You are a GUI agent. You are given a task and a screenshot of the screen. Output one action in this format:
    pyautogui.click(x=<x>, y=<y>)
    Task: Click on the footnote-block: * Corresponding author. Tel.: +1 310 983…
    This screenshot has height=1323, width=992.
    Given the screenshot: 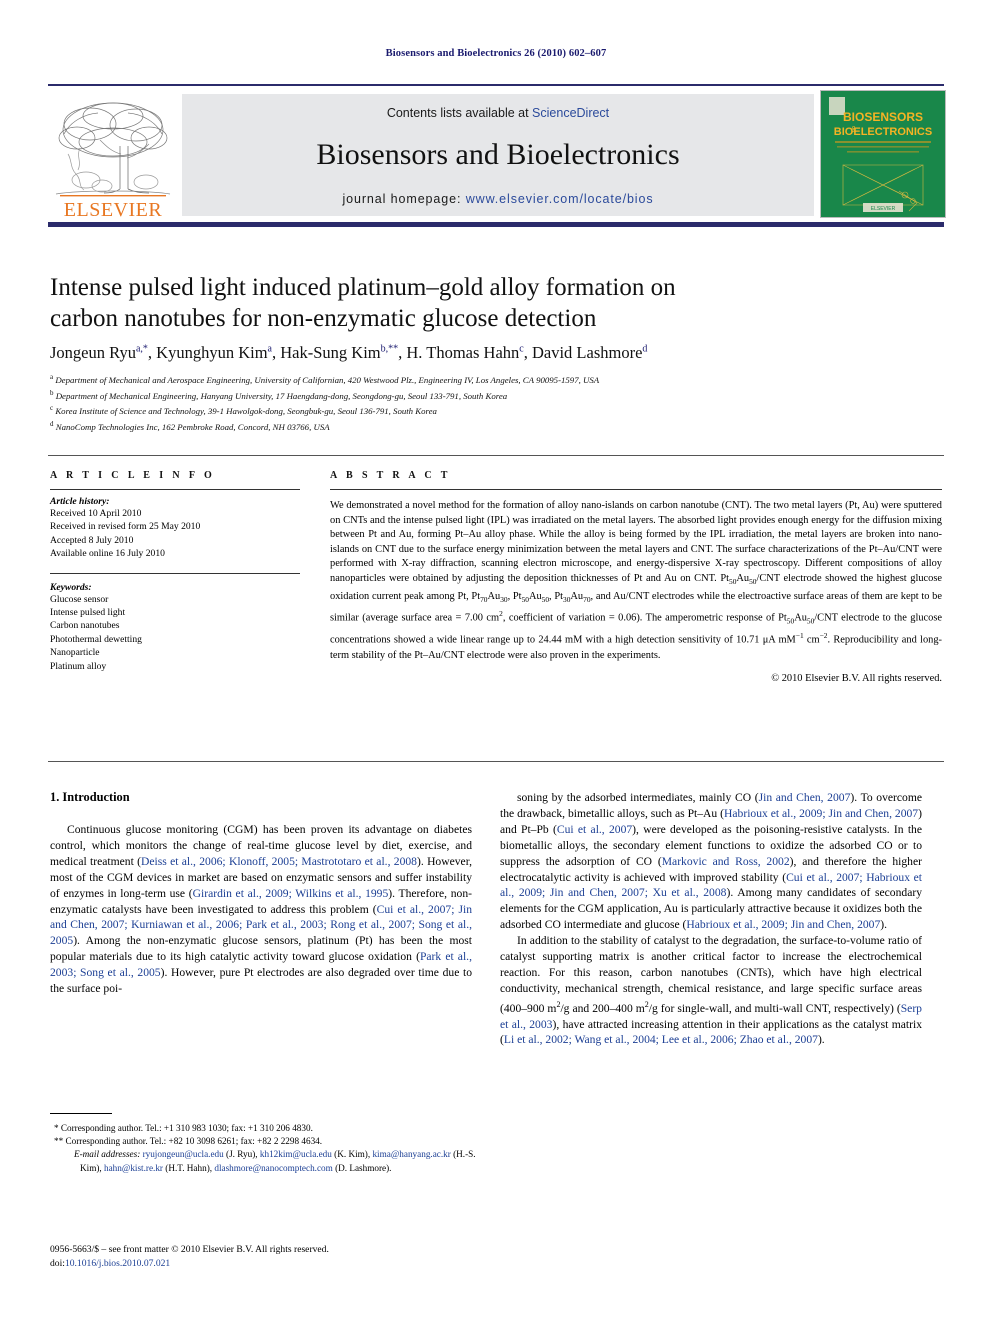 What is the action you would take?
    pyautogui.click(x=265, y=1148)
    